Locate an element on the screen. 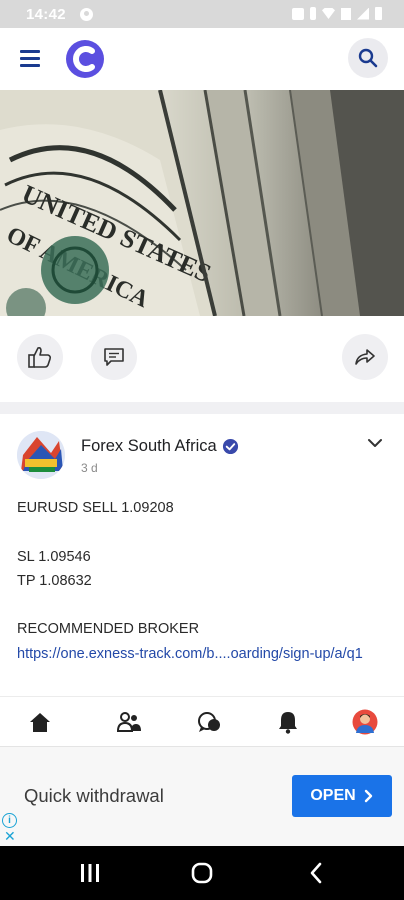 This screenshot has height=900, width=404. nav-people is located at coordinates (129, 722).